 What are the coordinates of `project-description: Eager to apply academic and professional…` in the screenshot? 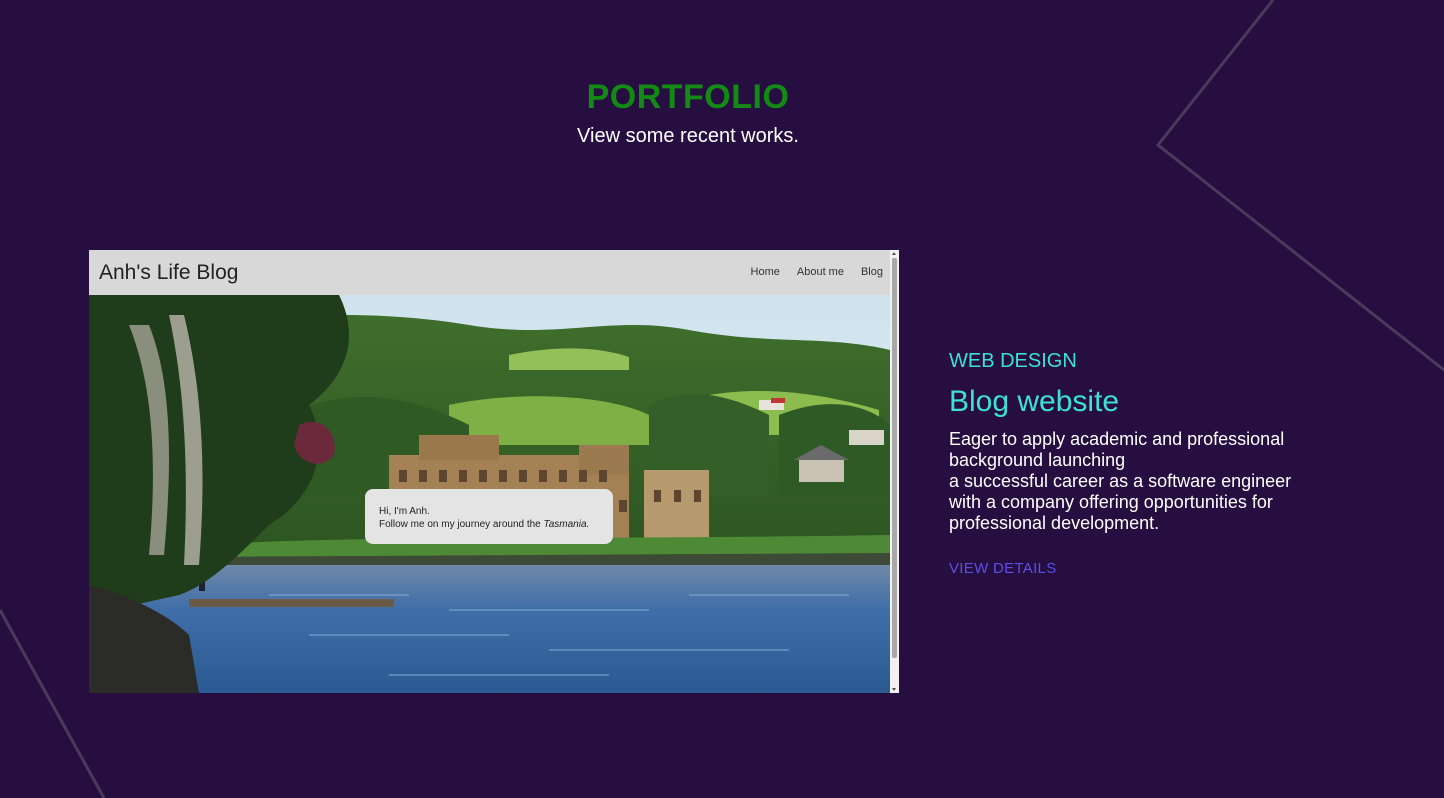 It's located at (1124, 481).